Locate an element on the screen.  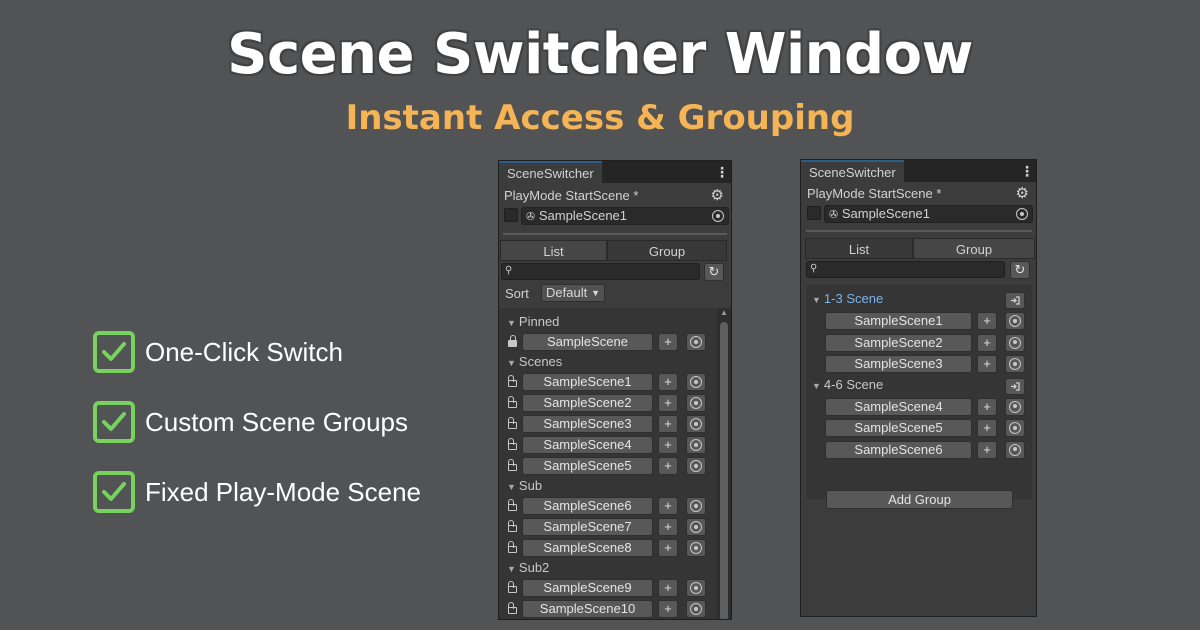
search-icon: ⚲ is located at coordinates (814, 268).